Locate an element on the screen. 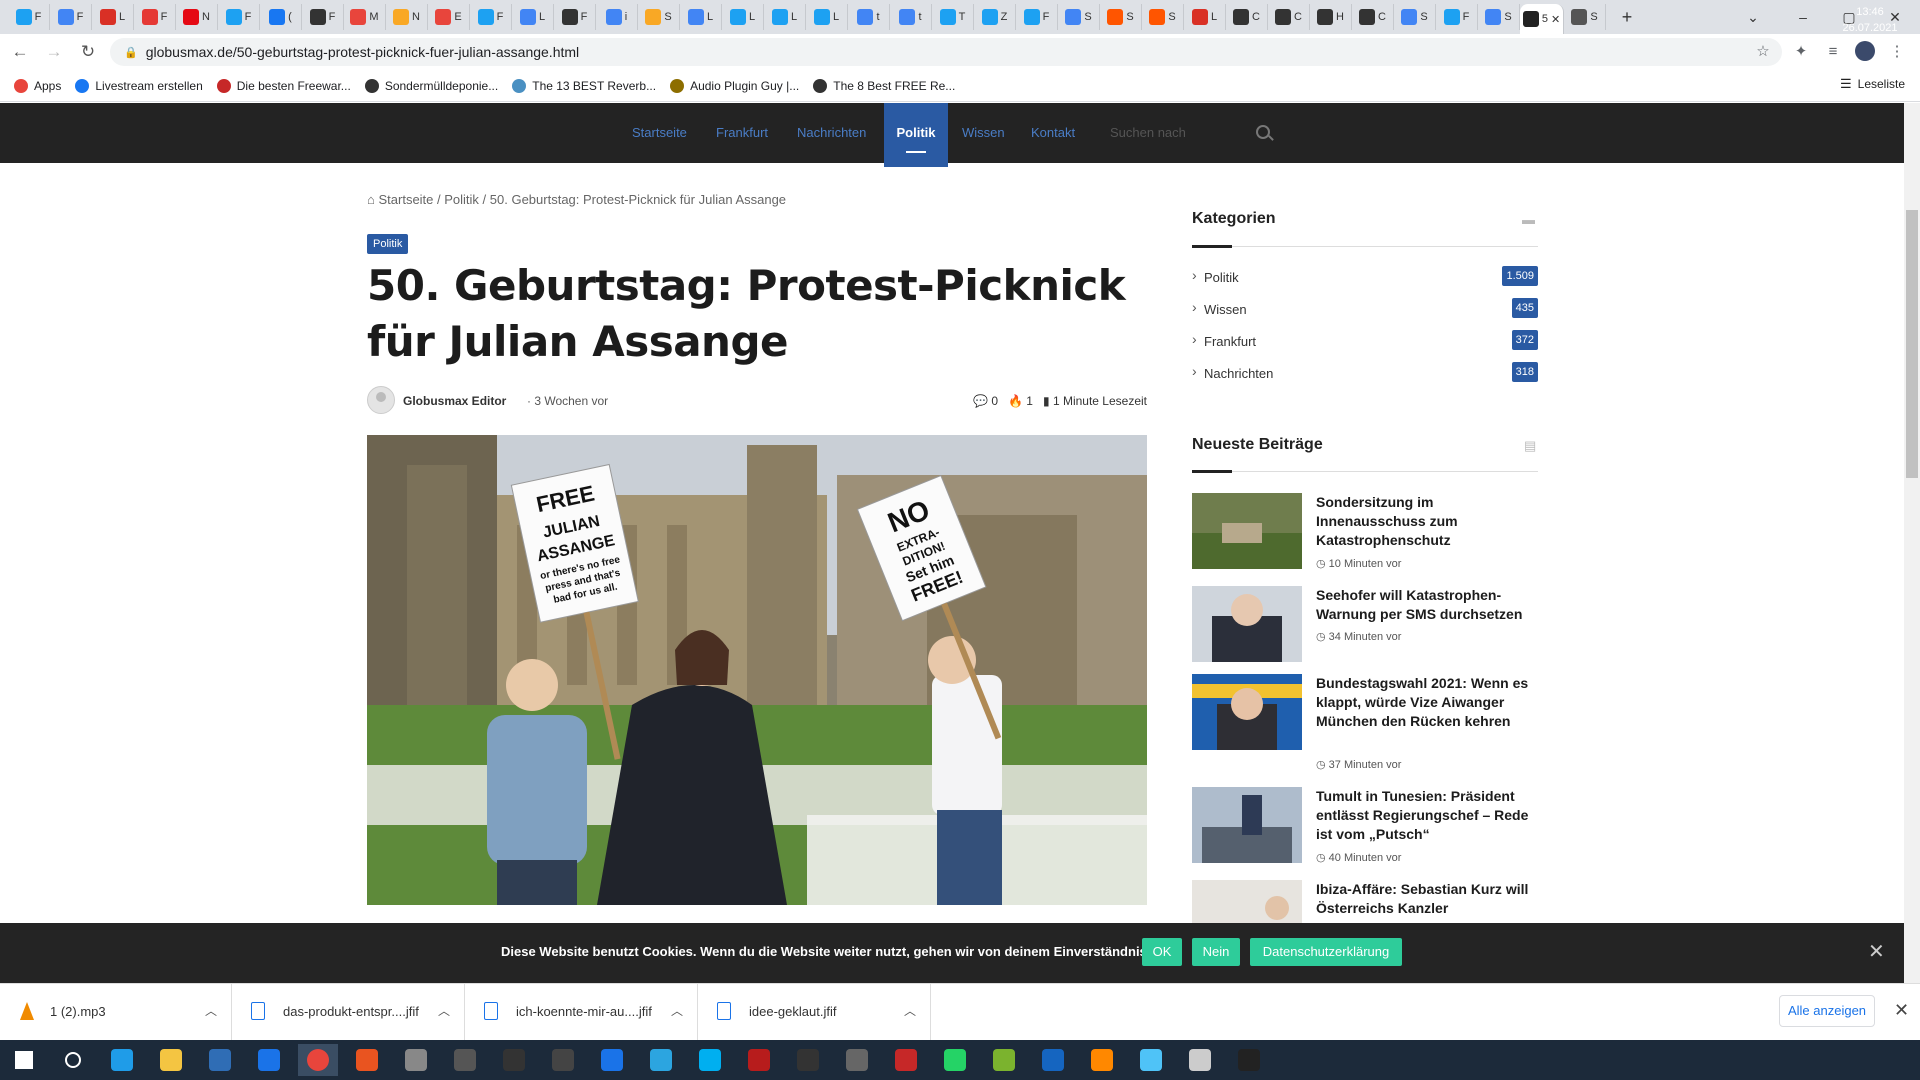  nav-kontakt: Kontakt is located at coordinates (1053, 133).